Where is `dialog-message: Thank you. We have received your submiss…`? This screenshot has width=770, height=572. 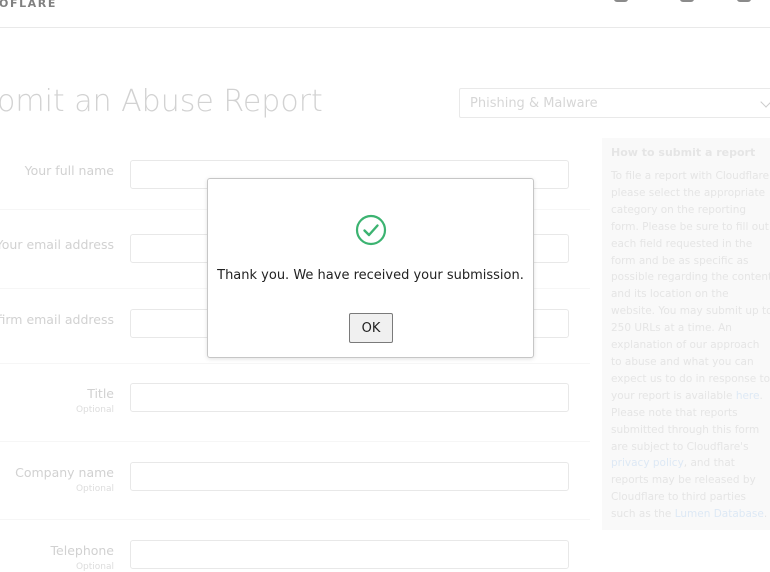
dialog-message: Thank you. We have received your submiss… is located at coordinates (370, 275).